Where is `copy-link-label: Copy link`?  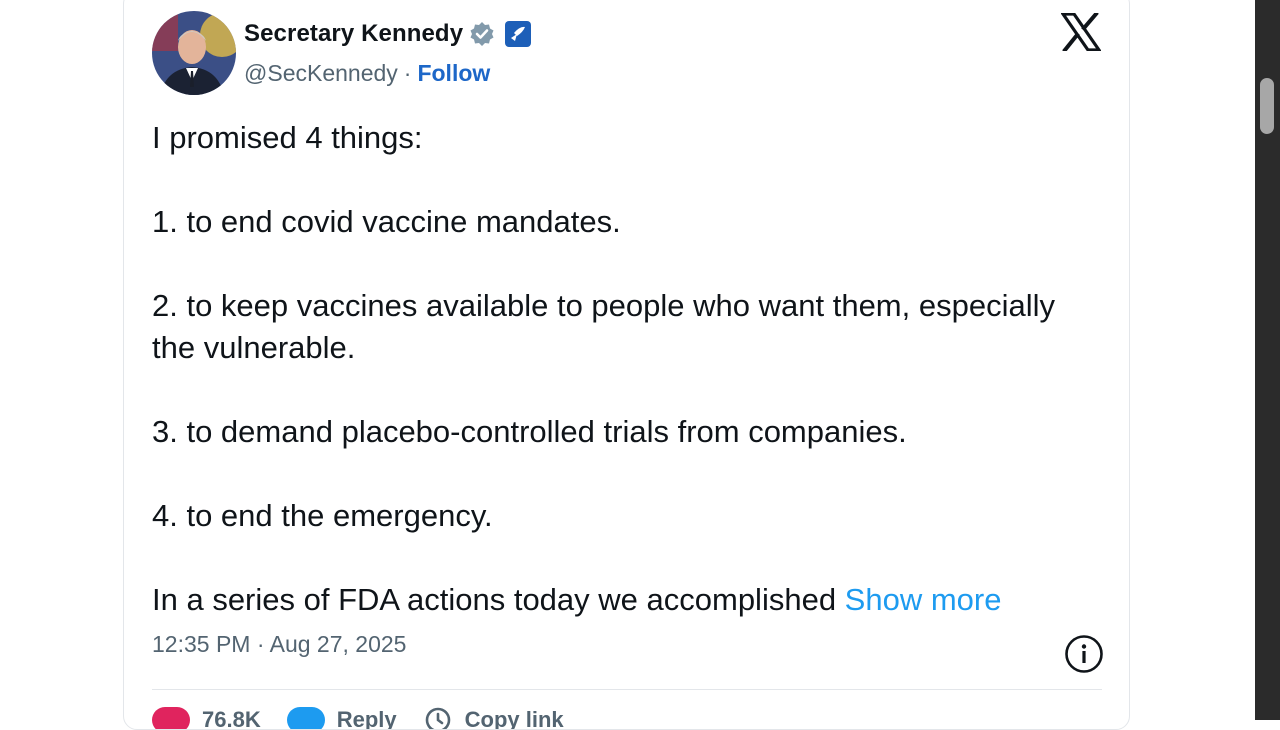
copy-link-label: Copy link is located at coordinates (514, 718).